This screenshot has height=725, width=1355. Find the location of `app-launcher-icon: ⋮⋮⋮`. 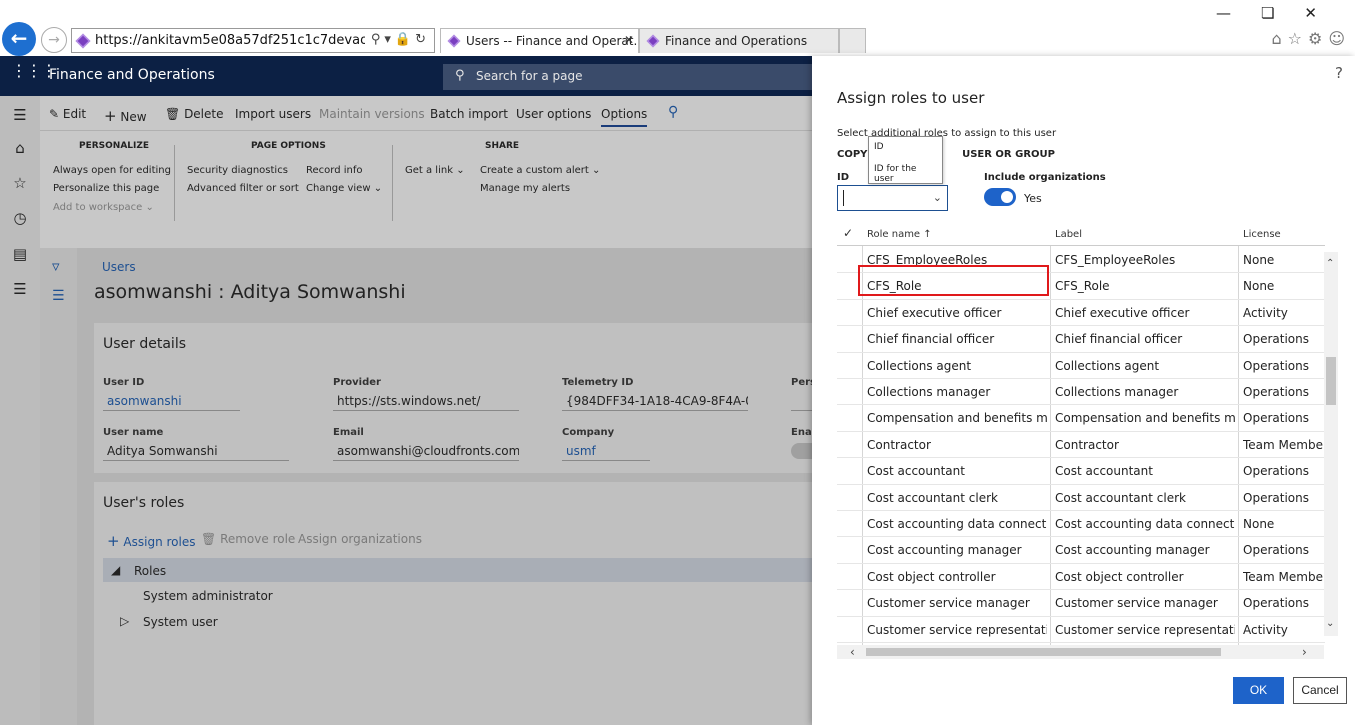

app-launcher-icon: ⋮⋮⋮ is located at coordinates (34, 71).